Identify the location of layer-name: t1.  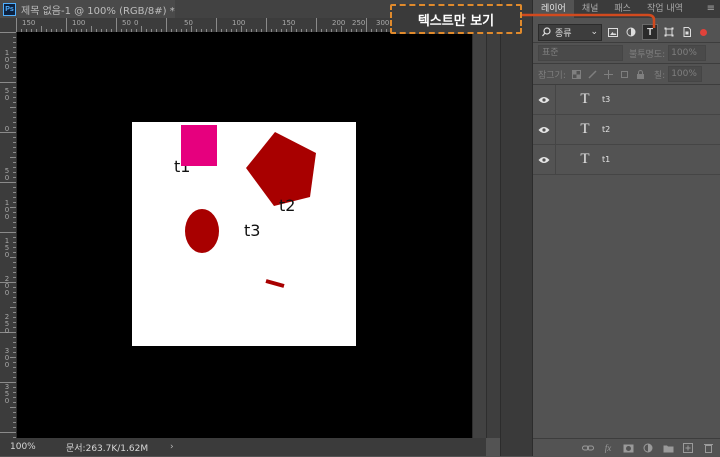
(606, 159).